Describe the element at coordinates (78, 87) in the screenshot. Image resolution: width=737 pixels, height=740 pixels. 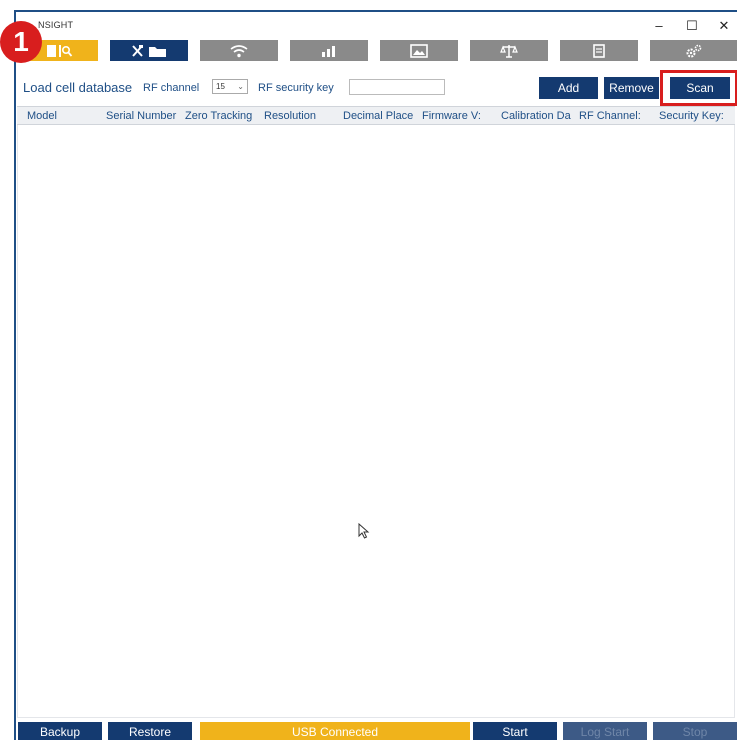
I see `page-title: Load cell database` at that location.